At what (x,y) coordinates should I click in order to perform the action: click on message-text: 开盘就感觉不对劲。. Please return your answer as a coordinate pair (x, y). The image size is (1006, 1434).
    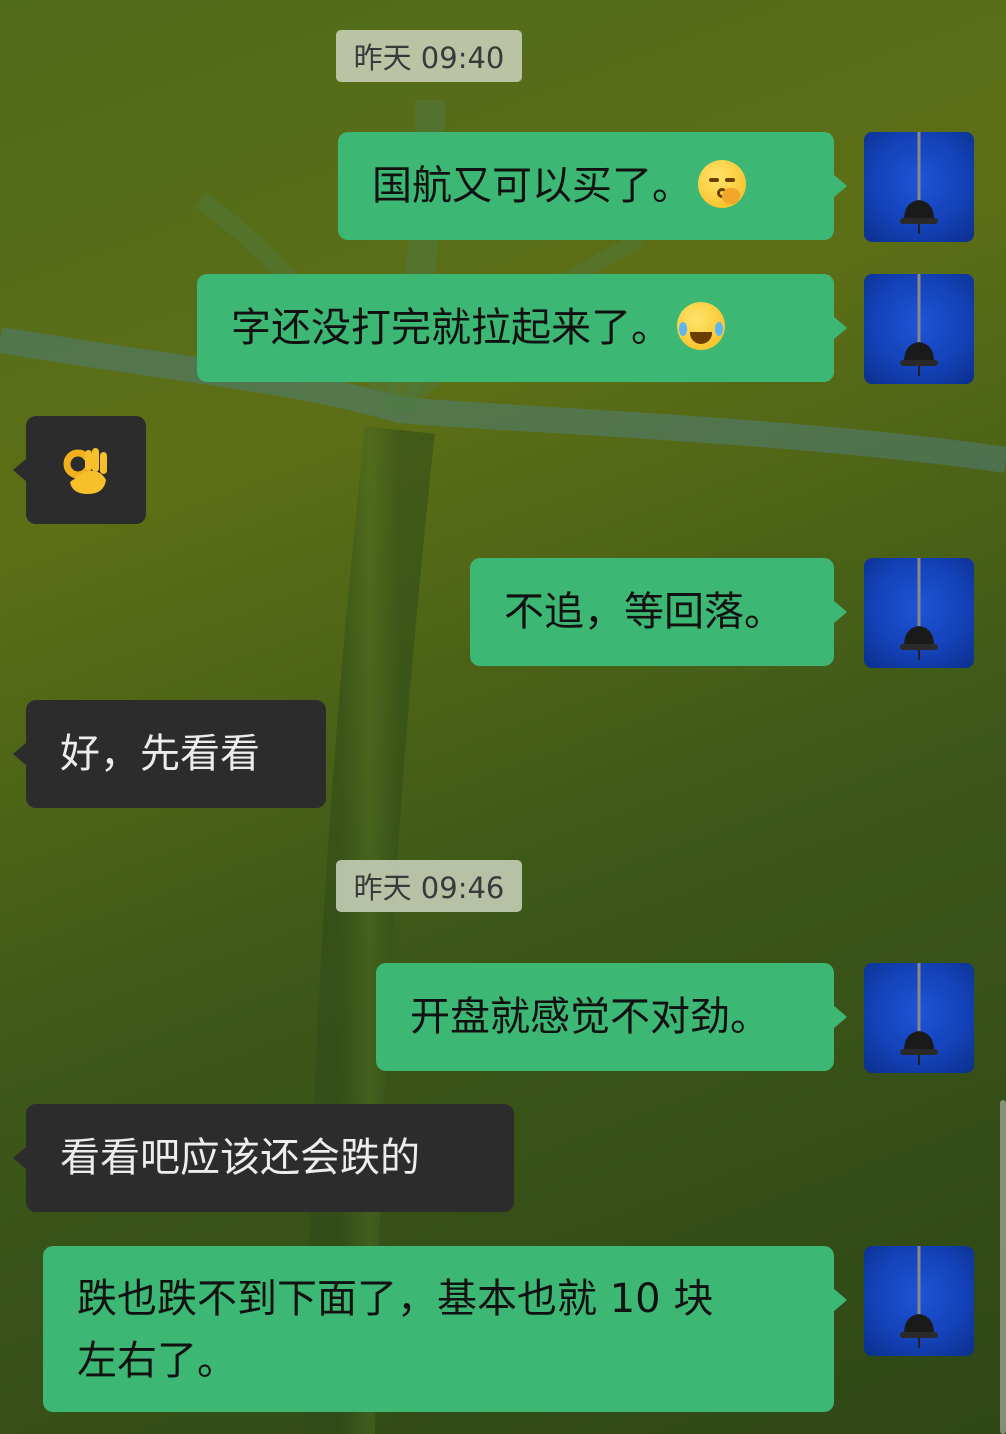
    Looking at the image, I should click on (590, 1017).